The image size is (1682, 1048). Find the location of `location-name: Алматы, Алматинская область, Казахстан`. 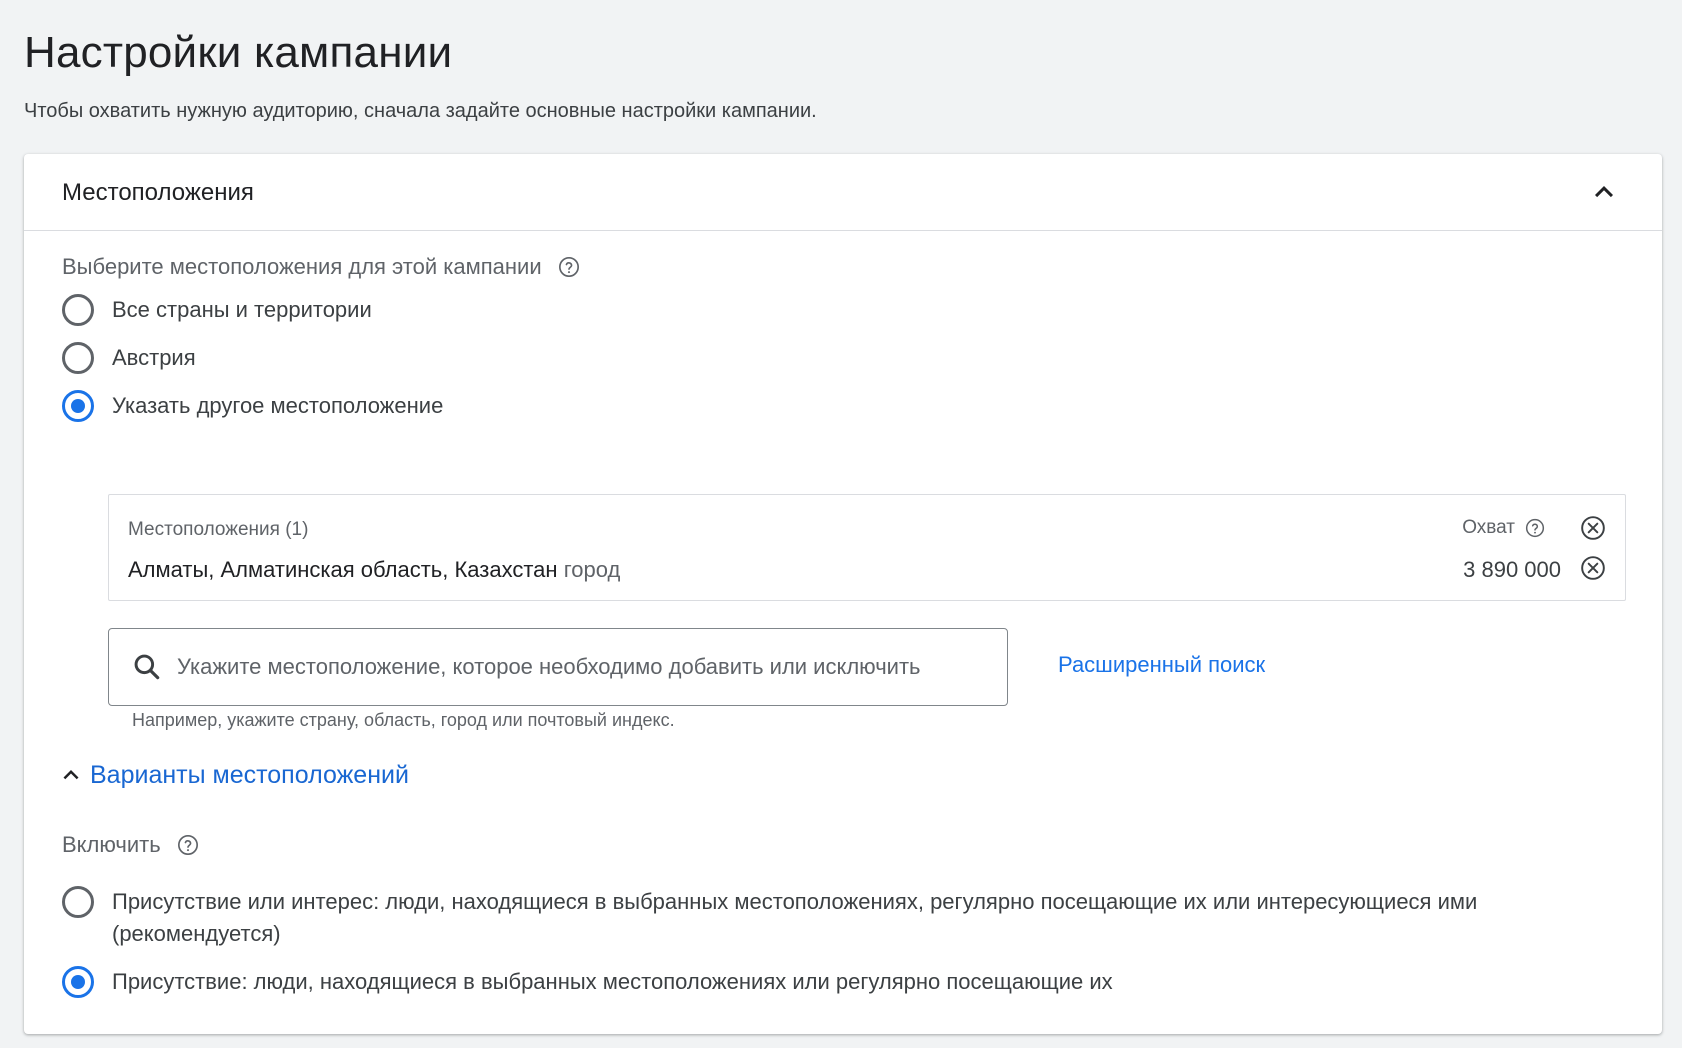

location-name: Алматы, Алматинская область, Казахстан is located at coordinates (343, 569).